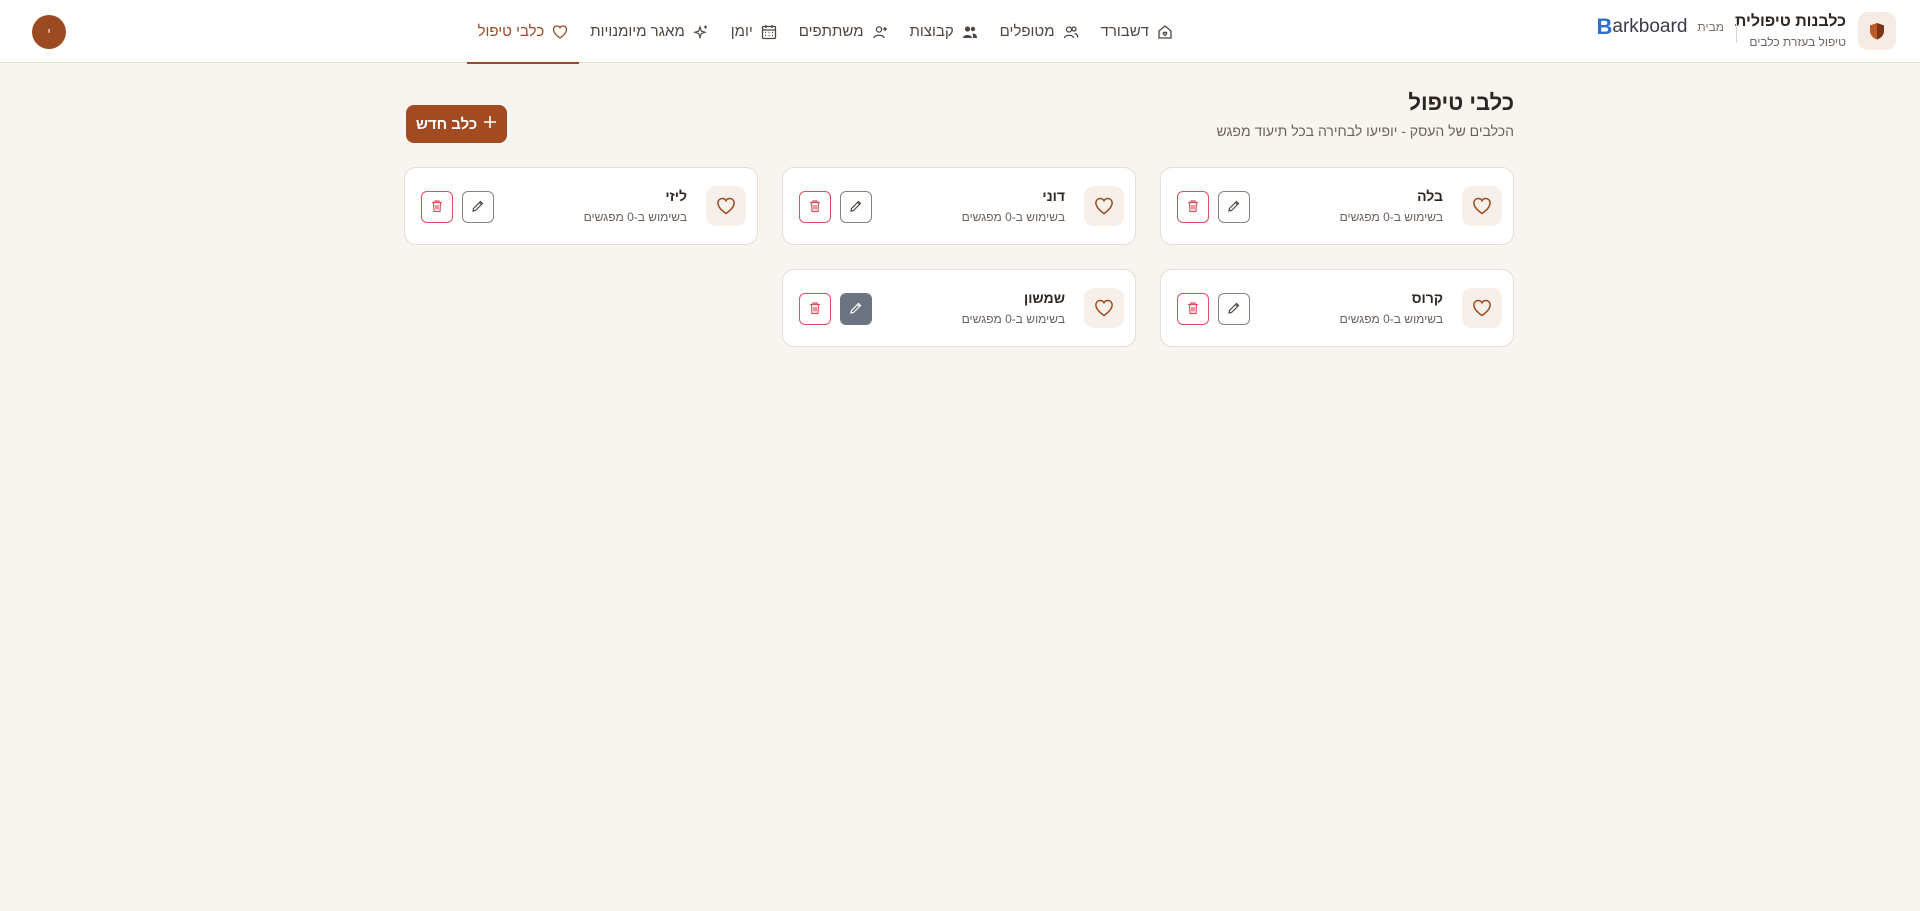  I want to click on dog-card: שמשון בשימוש ב-0 מפגשים, so click(959, 308).